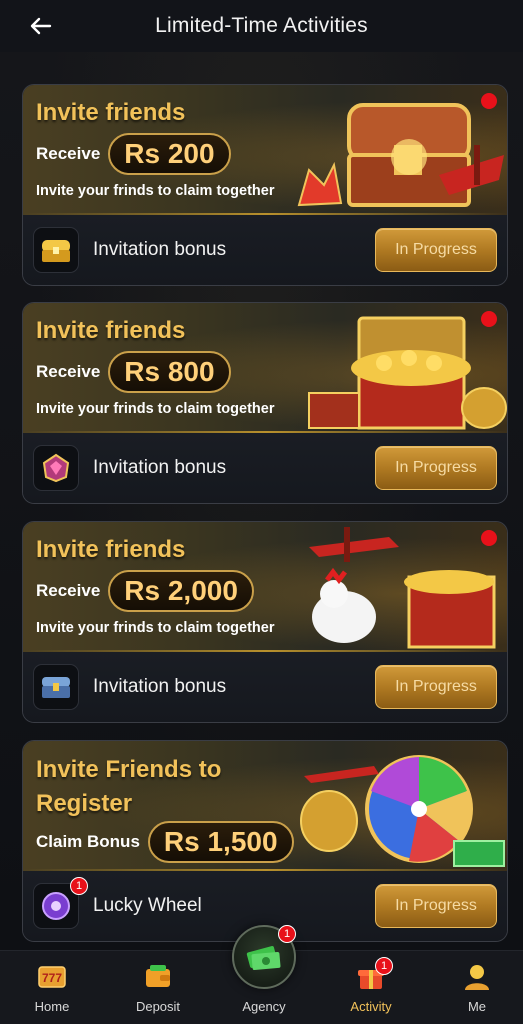  What do you see at coordinates (79, 886) in the screenshot?
I see `notification-badge: 1` at bounding box center [79, 886].